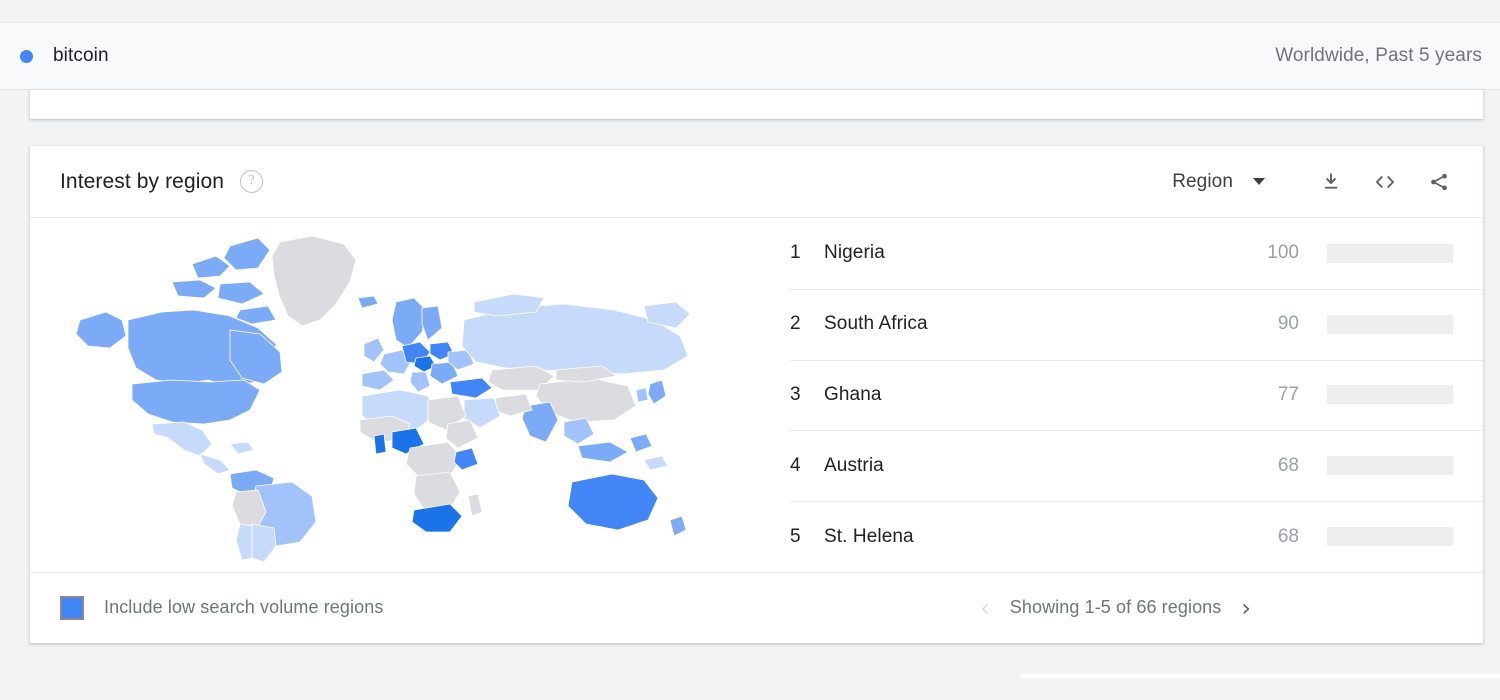 The image size is (1500, 700). I want to click on region-dropdown: Region, so click(1218, 182).